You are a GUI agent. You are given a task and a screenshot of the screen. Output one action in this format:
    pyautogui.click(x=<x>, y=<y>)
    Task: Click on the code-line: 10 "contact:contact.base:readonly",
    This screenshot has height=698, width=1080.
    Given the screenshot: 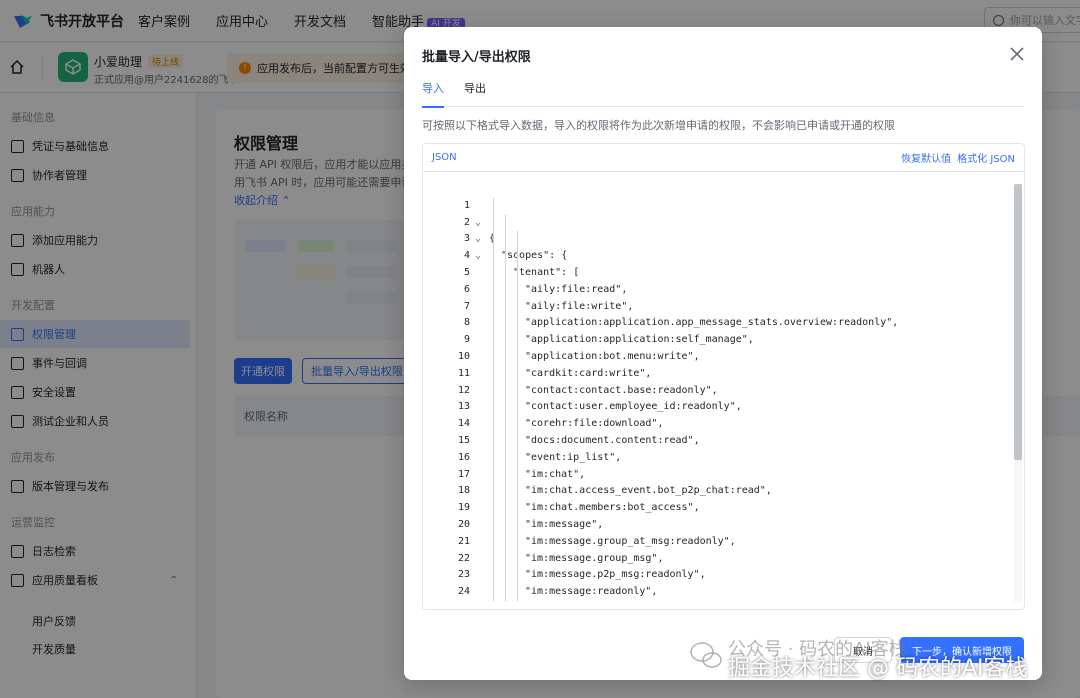 What is the action you would take?
    pyautogui.click(x=718, y=364)
    